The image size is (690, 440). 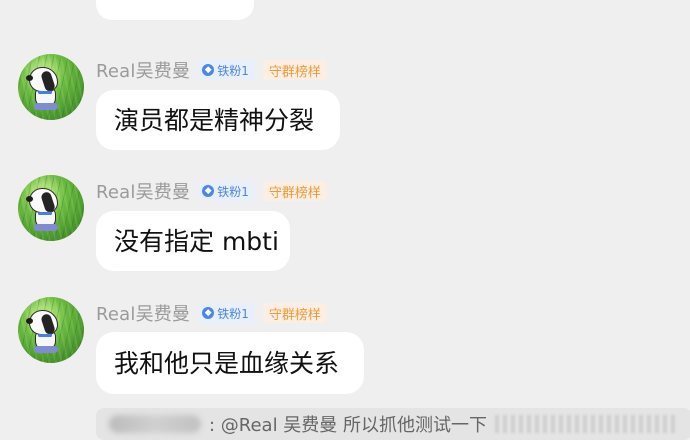 I want to click on quoted-reply: : @Real 吴费曼 所以抓他测试一下, so click(x=393, y=424).